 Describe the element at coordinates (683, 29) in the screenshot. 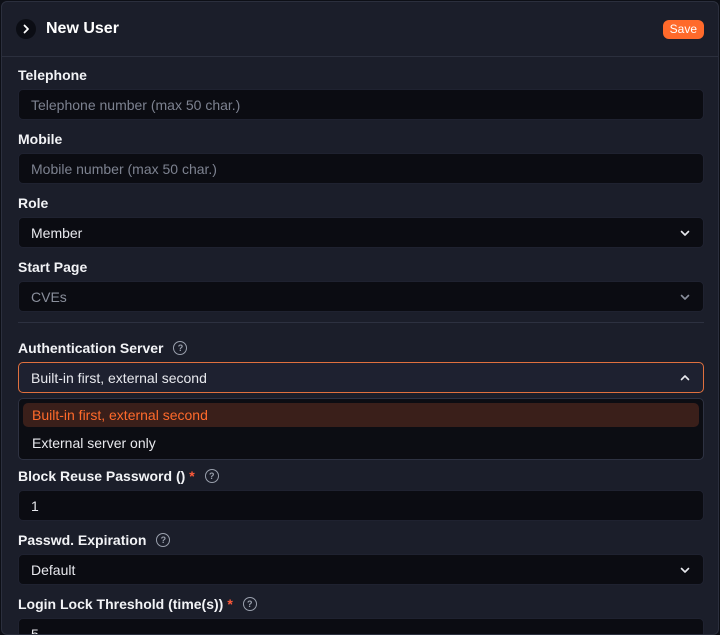

I see `save-button: Save` at that location.